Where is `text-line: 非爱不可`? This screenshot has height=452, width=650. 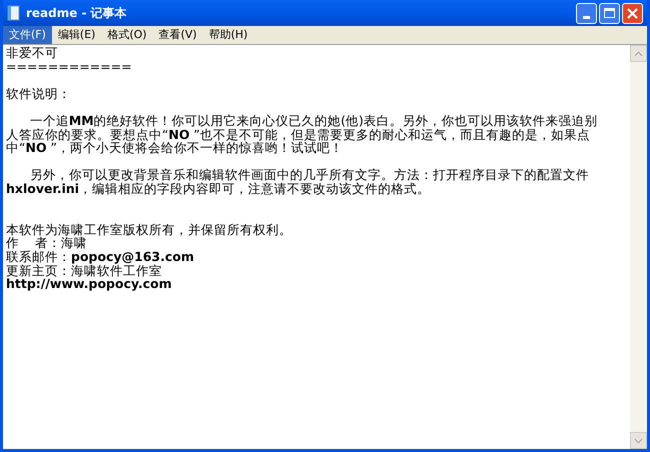 text-line: 非爱不可 is located at coordinates (32, 52).